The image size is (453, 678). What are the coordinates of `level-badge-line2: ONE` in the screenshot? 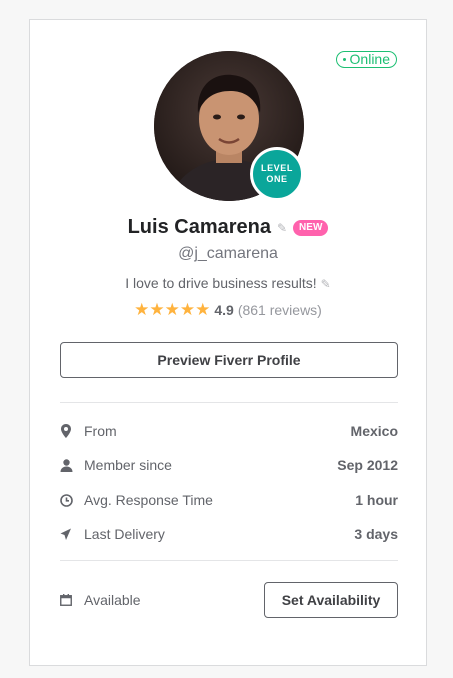 It's located at (277, 179).